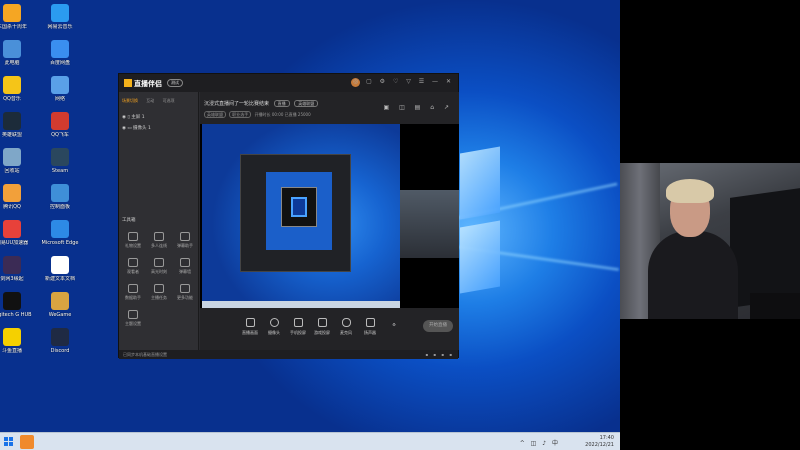 This screenshot has width=800, height=450. Describe the element at coordinates (12, 207) in the screenshot. I see `desktop-icon-label: 腾讯QQ` at that location.